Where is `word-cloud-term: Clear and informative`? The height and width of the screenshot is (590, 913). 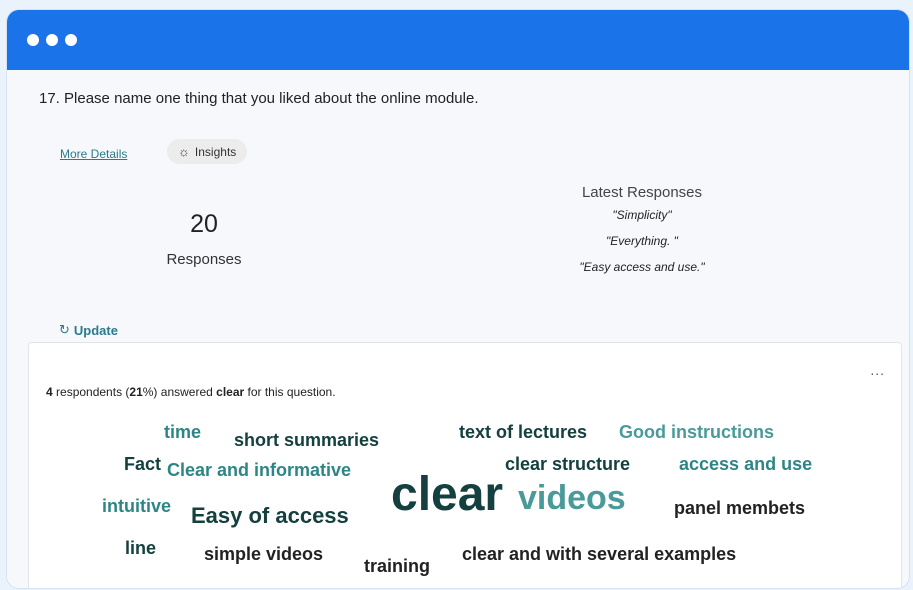
word-cloud-term: Clear and informative is located at coordinates (259, 470).